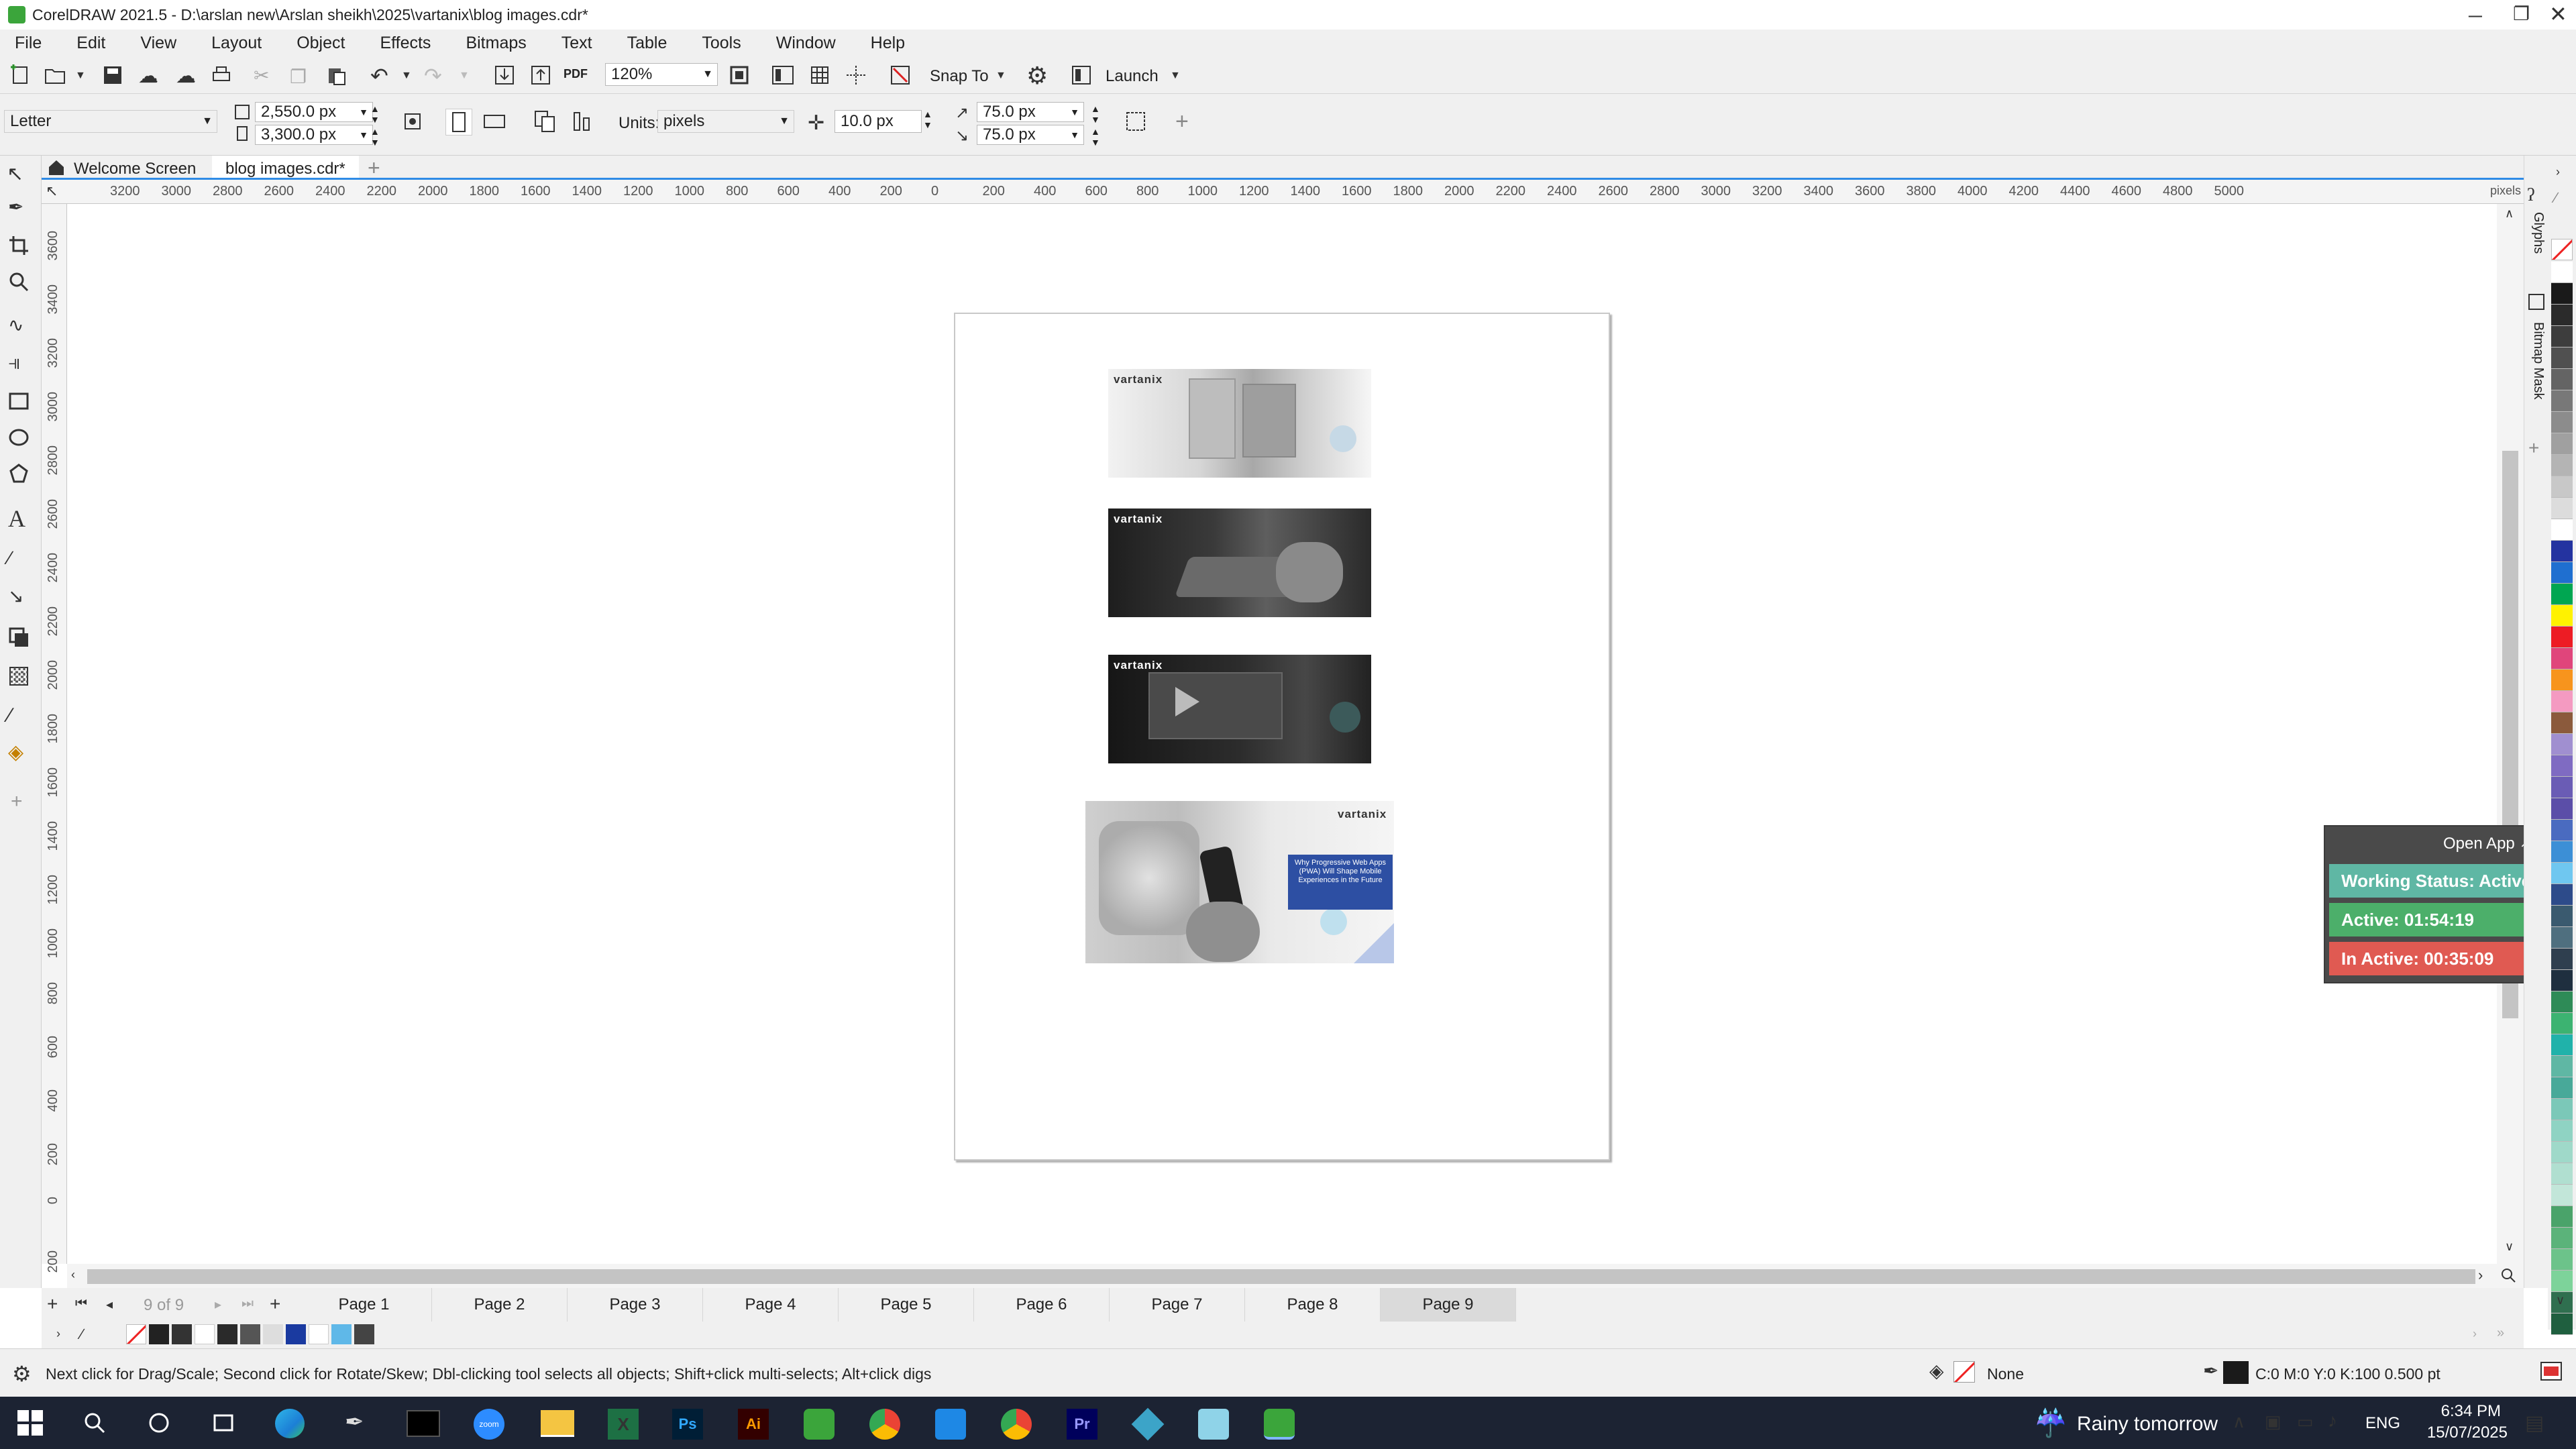 This screenshot has width=2576, height=1449. Describe the element at coordinates (236, 43) in the screenshot. I see `menu-layout: Layout` at that location.